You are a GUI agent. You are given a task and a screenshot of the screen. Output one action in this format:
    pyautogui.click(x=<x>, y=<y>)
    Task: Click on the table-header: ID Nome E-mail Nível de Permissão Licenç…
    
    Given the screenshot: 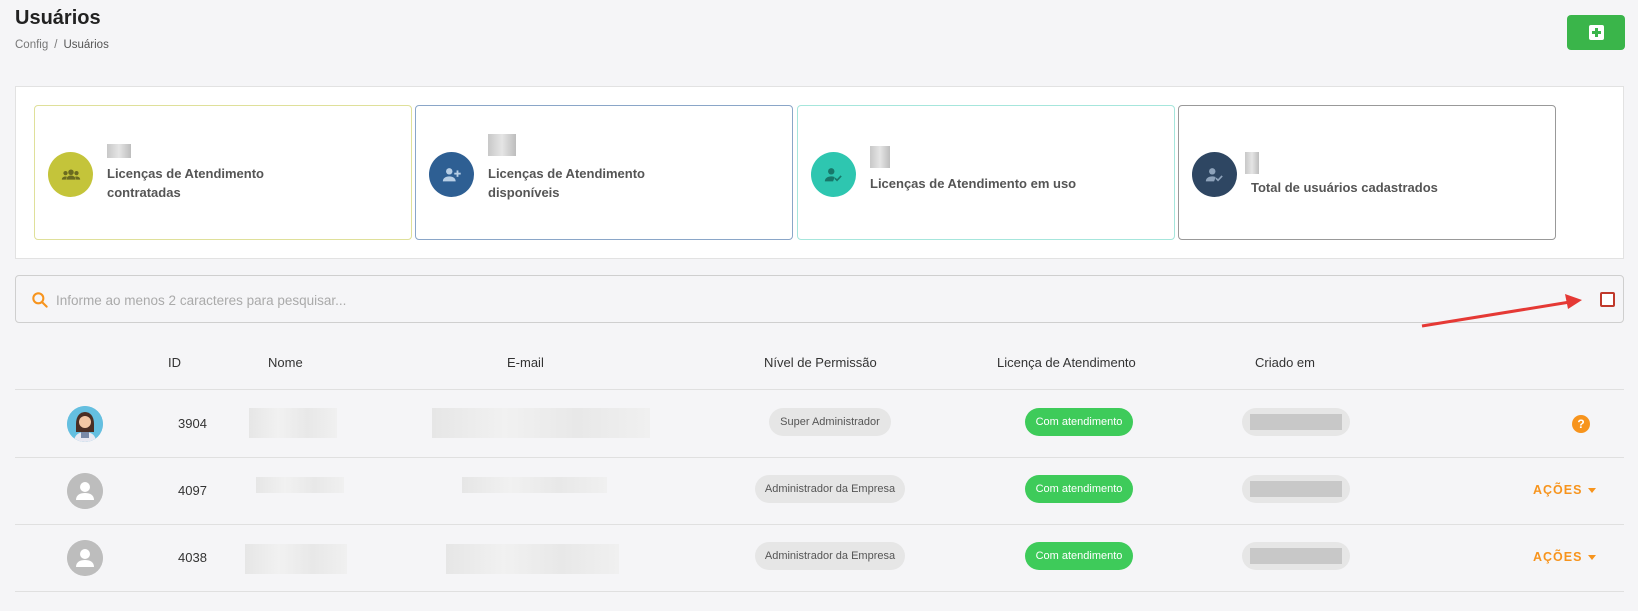 What is the action you would take?
    pyautogui.click(x=819, y=365)
    